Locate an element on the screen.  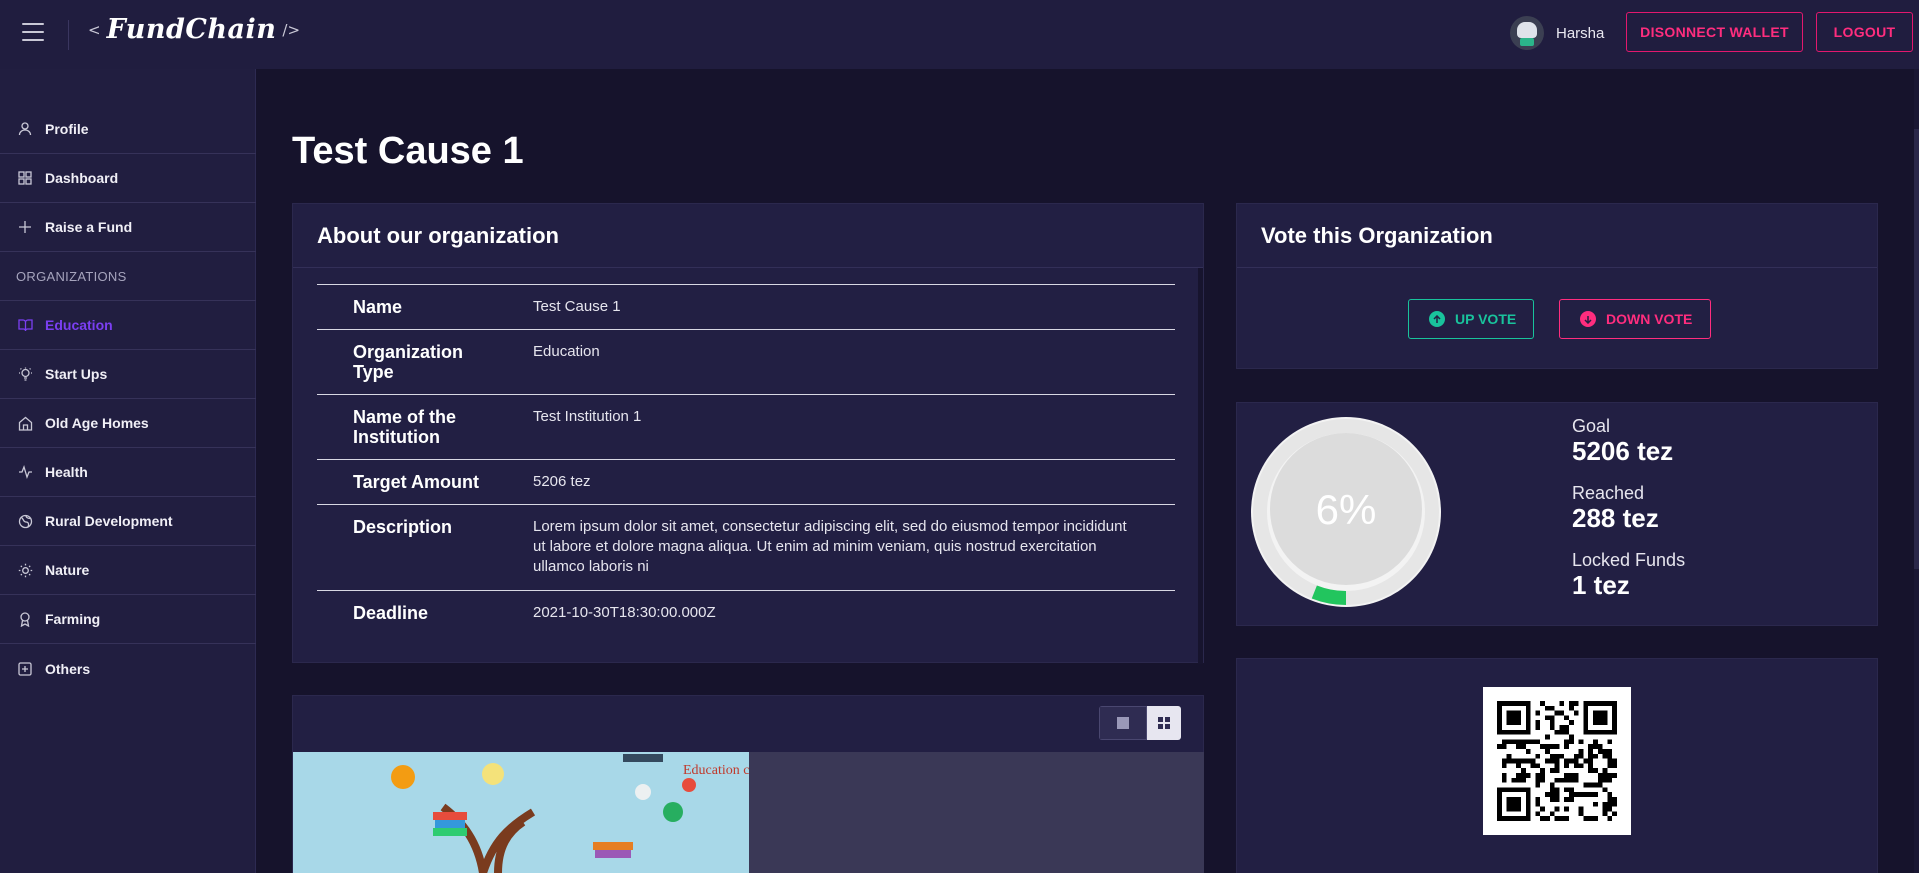
lightbulb-icon is located at coordinates (25, 374).